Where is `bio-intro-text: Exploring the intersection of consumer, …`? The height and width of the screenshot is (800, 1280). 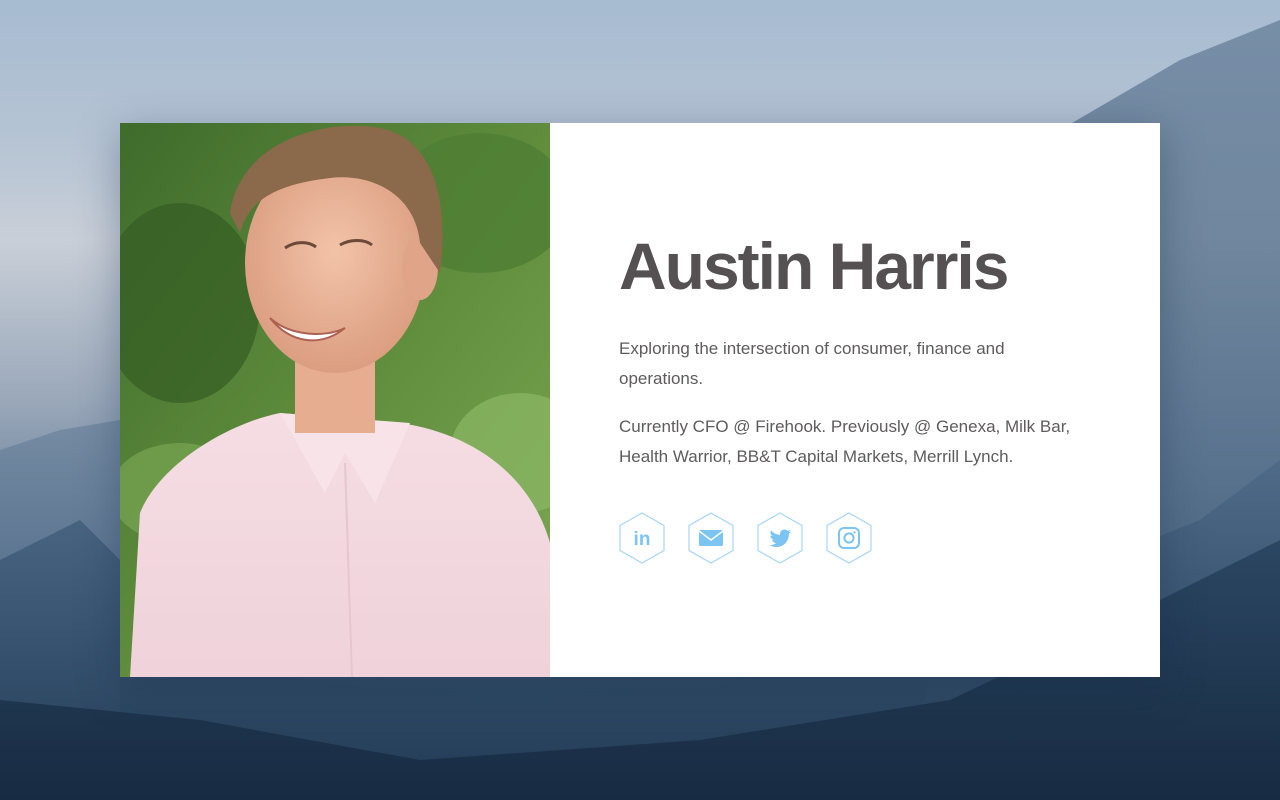 bio-intro-text: Exploring the intersection of consumer, … is located at coordinates (812, 363).